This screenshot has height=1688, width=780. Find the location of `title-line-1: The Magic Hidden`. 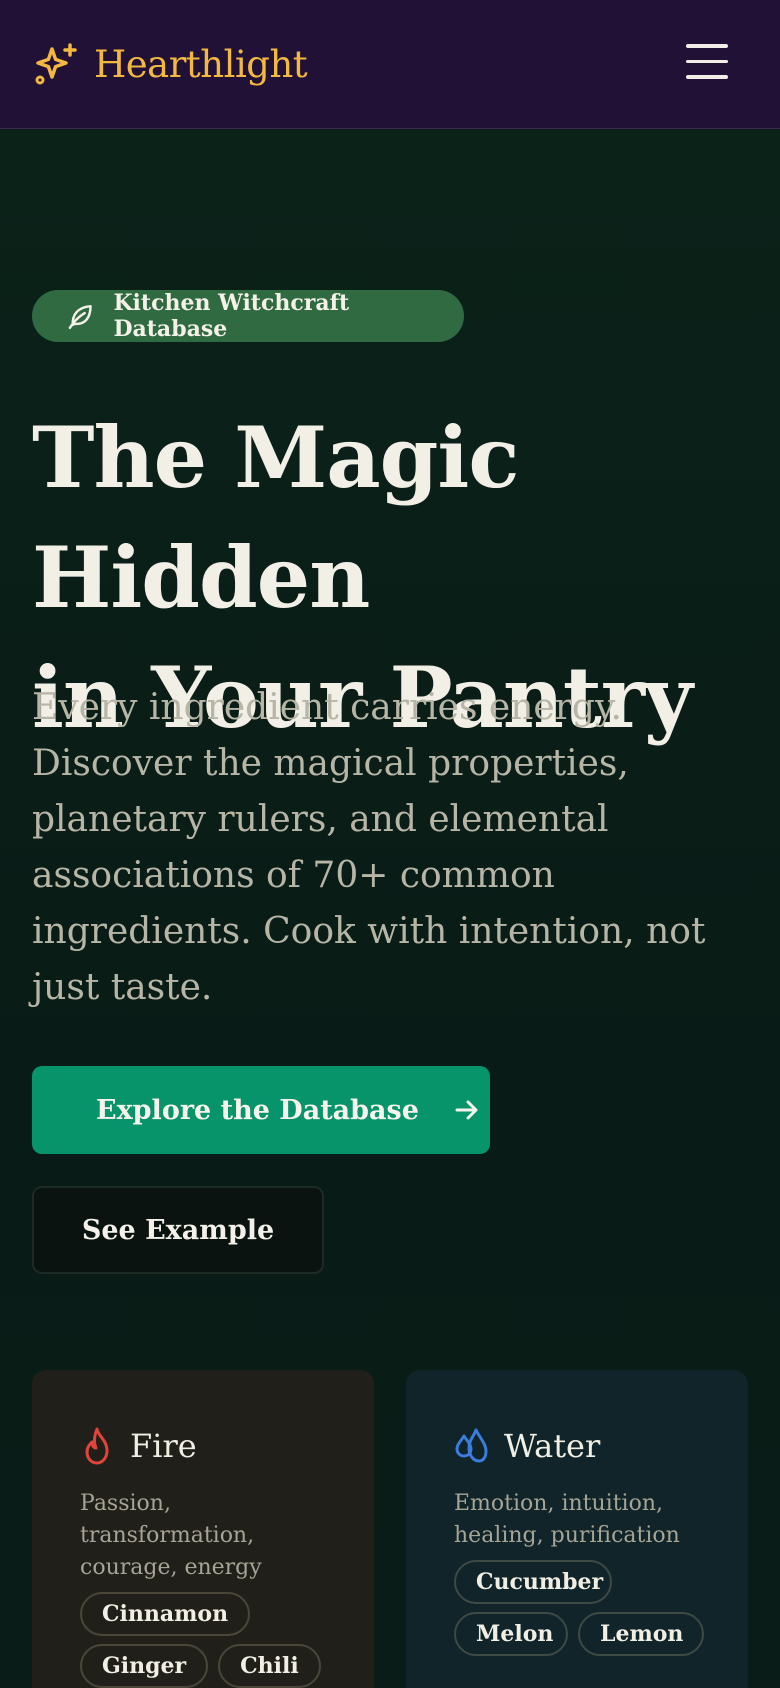

title-line-1: The Magic Hidden is located at coordinates (275, 517).